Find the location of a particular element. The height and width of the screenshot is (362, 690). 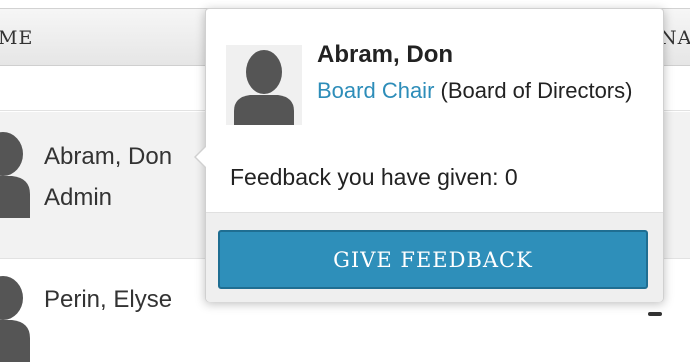

popover-title-line: Board Chair (Board of Directors) is located at coordinates (474, 91).